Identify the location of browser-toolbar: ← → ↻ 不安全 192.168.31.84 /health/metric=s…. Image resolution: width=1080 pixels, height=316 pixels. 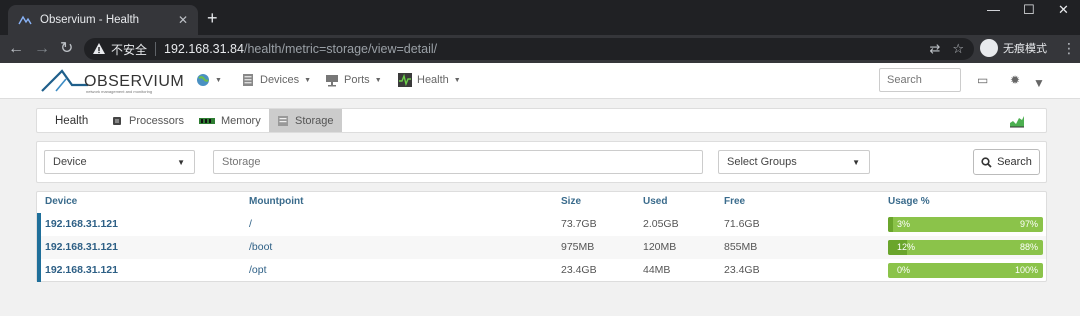
(540, 49).